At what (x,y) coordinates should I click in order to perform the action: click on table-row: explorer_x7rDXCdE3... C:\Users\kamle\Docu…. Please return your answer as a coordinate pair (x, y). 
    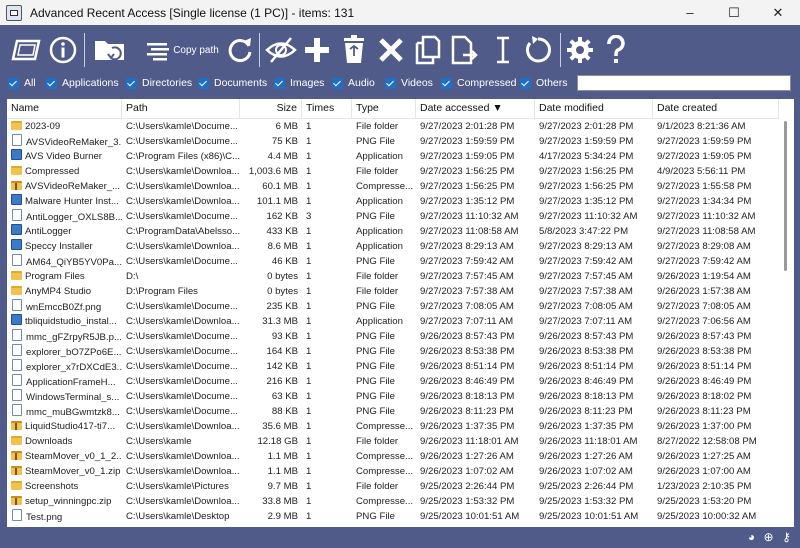
    Looking at the image, I should click on (393, 366).